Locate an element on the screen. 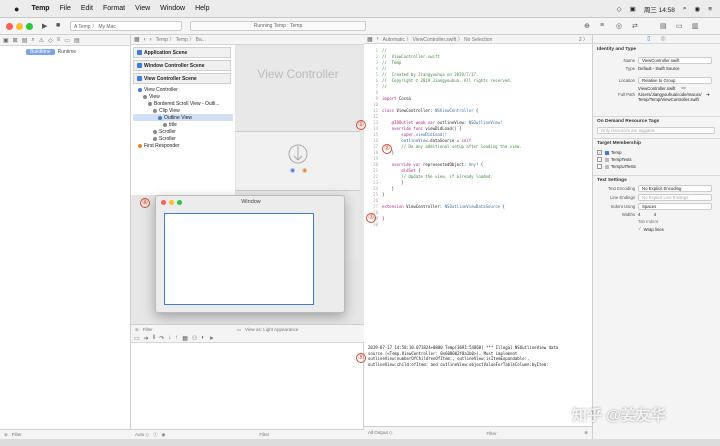  vc-object-icon: ◉ is located at coordinates (292, 170).